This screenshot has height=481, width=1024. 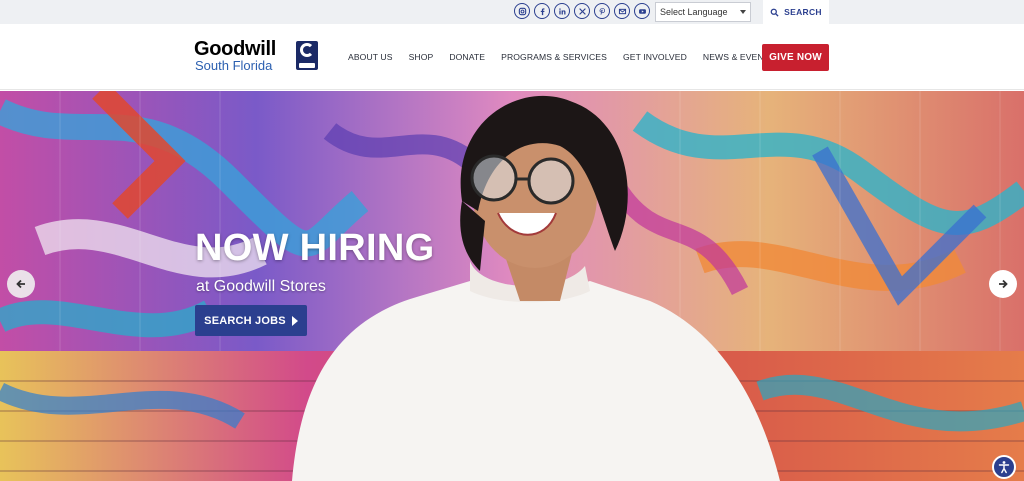 What do you see at coordinates (467, 57) in the screenshot?
I see `nav-item-donate: DONATE` at bounding box center [467, 57].